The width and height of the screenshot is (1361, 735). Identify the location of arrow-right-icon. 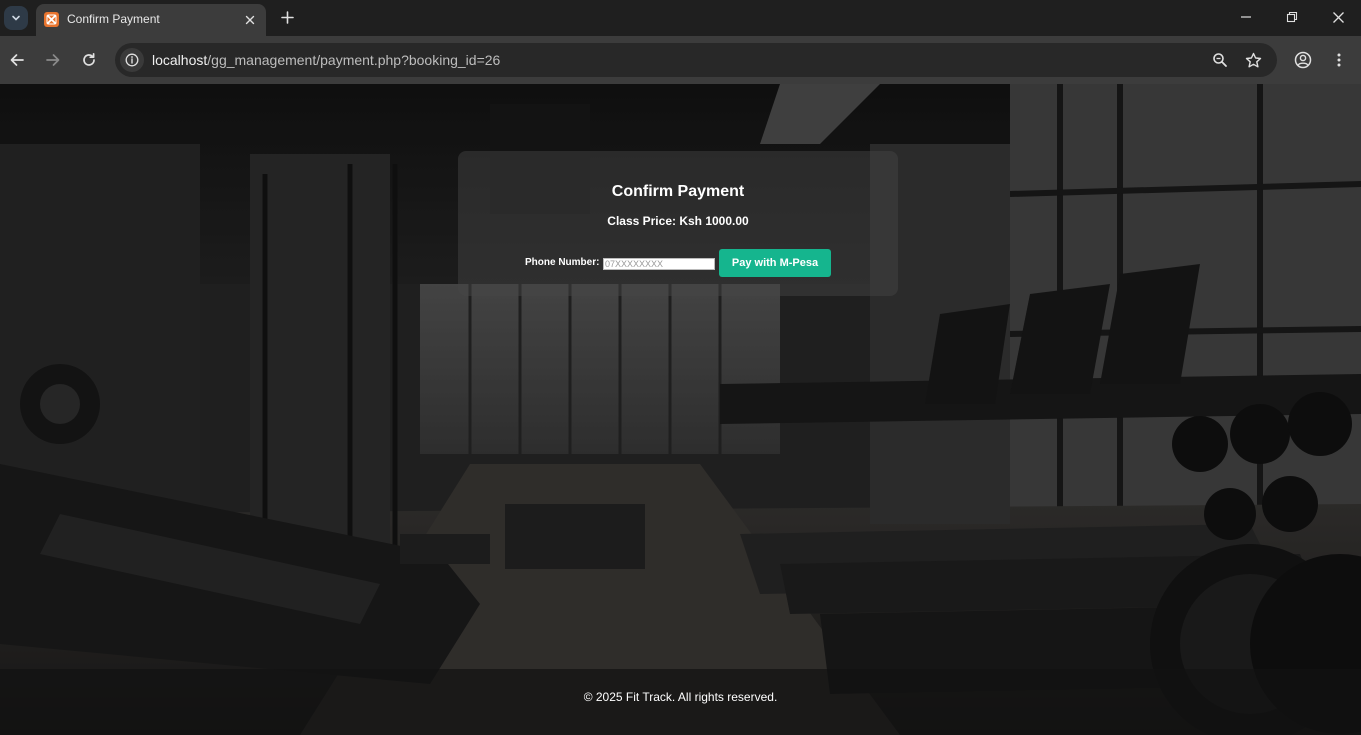
(53, 60).